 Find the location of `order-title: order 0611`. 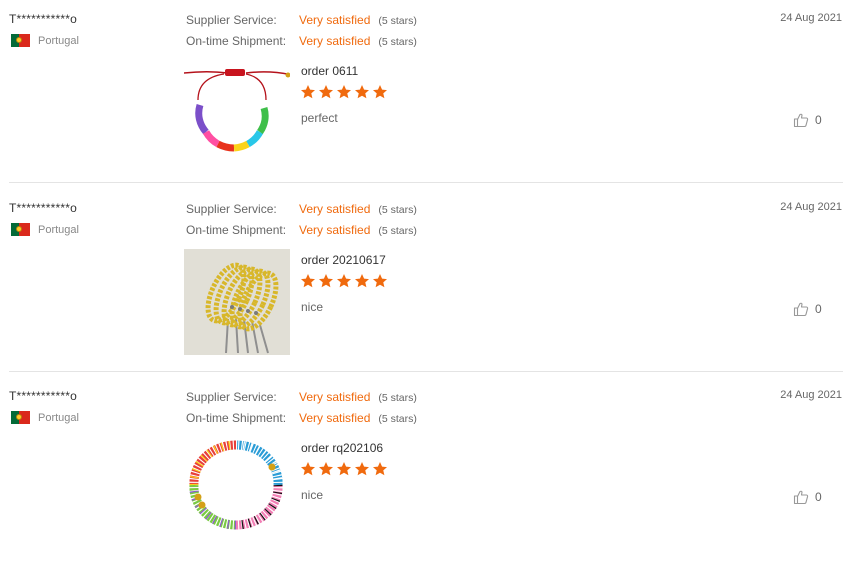

order-title: order 0611 is located at coordinates (330, 71).